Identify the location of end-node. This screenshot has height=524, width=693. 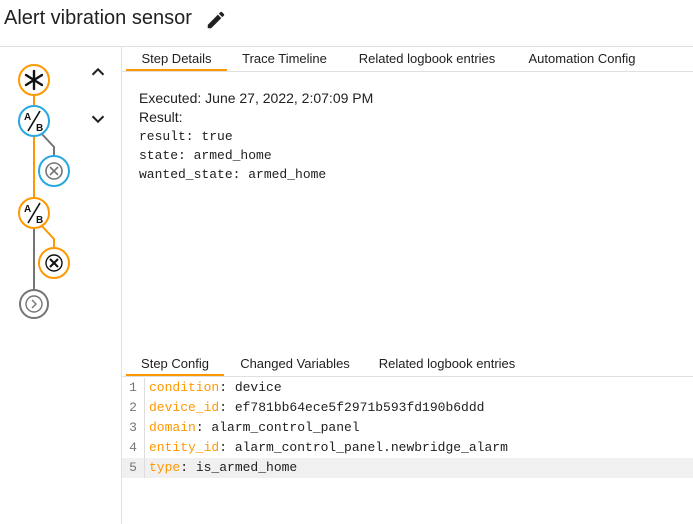
(34, 304).